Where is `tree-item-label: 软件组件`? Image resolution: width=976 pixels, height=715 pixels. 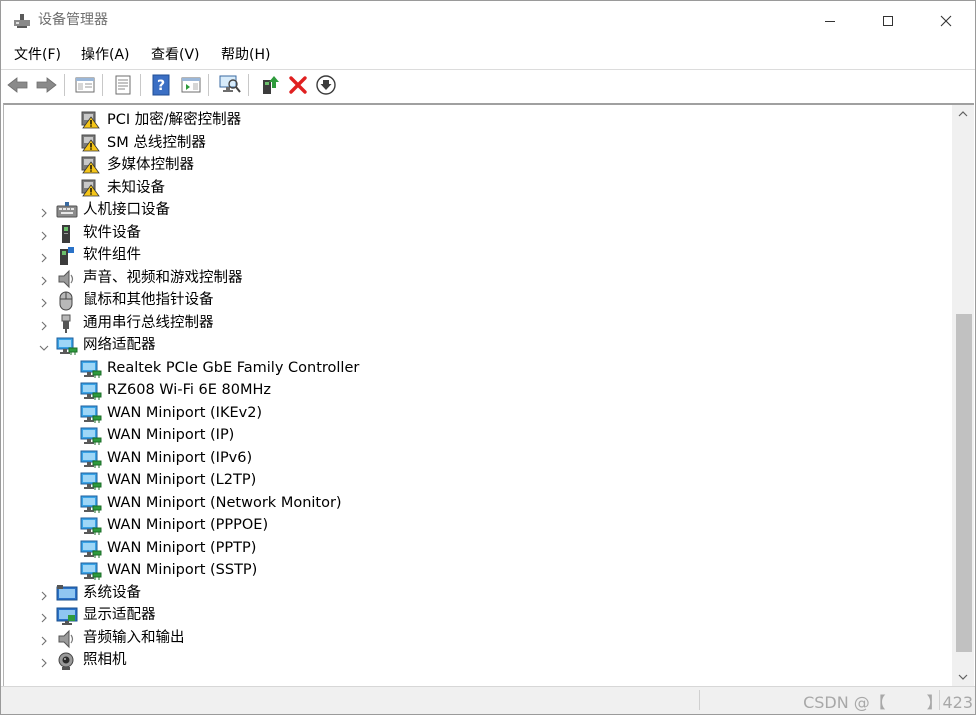
tree-item-label: 软件组件 is located at coordinates (112, 255).